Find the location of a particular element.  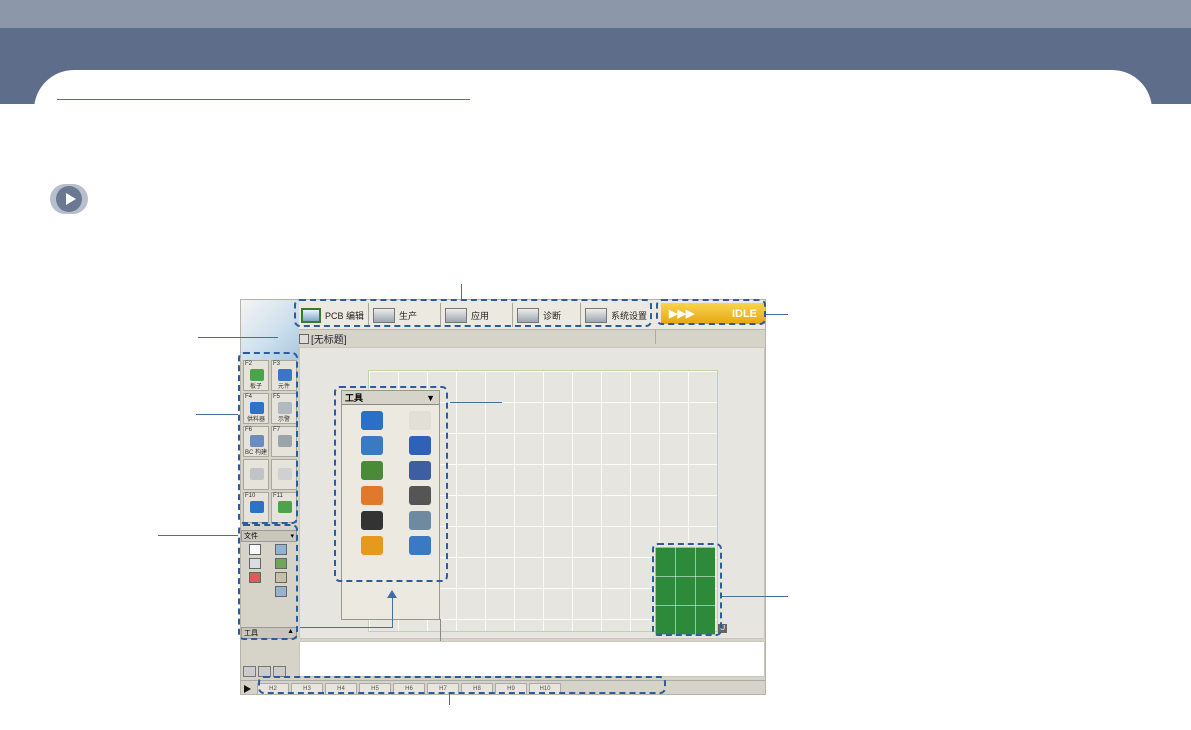

callout-status-box is located at coordinates (711, 312).